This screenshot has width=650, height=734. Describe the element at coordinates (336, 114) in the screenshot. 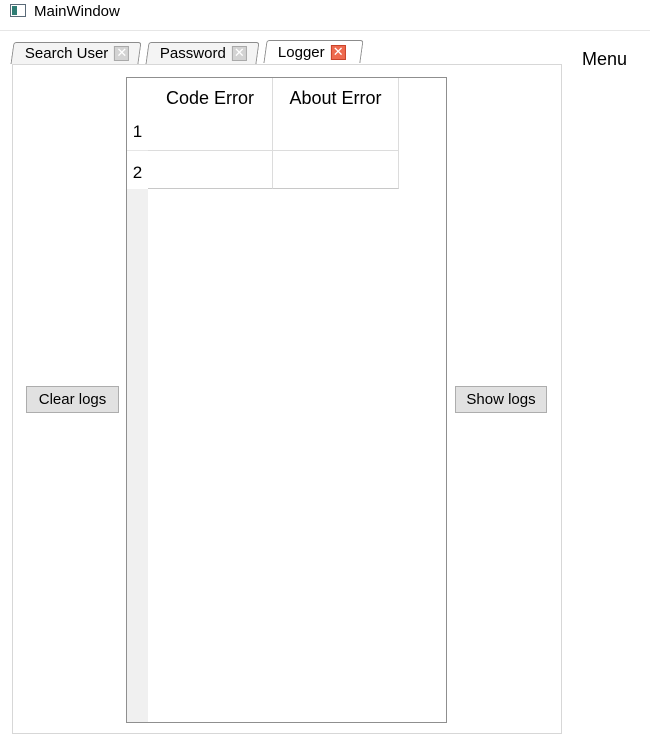

I see `column-header-about-error: About Error` at that location.